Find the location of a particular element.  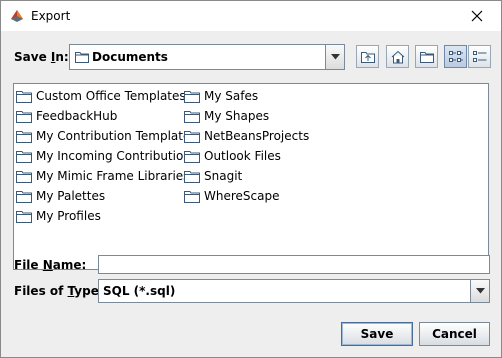

list-item-label: FeedbackHub is located at coordinates (77, 116).